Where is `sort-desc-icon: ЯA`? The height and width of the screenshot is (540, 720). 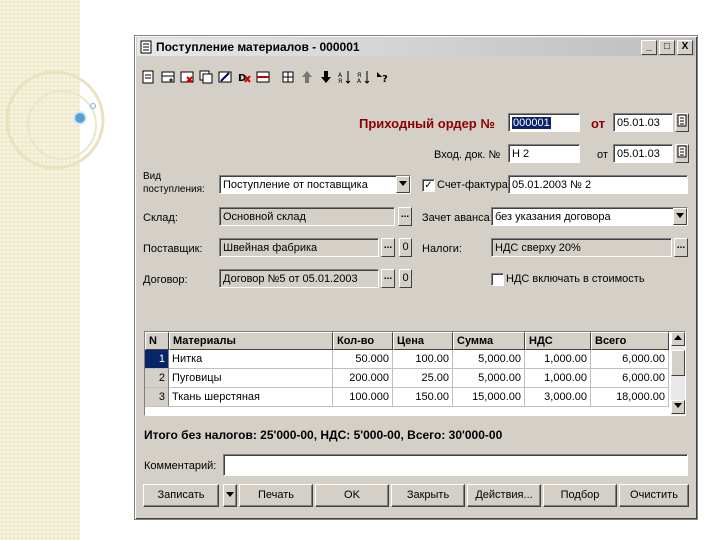 sort-desc-icon: ЯA is located at coordinates (364, 77).